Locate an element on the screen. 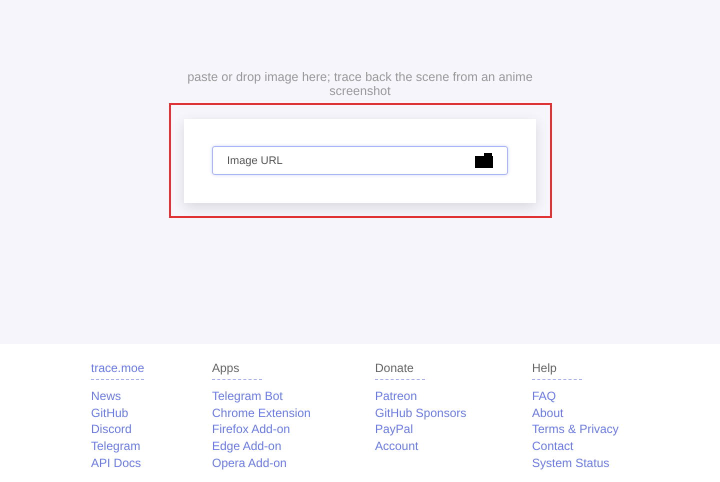 Image resolution: width=720 pixels, height=482 pixels. footer-link: FAQ is located at coordinates (575, 396).